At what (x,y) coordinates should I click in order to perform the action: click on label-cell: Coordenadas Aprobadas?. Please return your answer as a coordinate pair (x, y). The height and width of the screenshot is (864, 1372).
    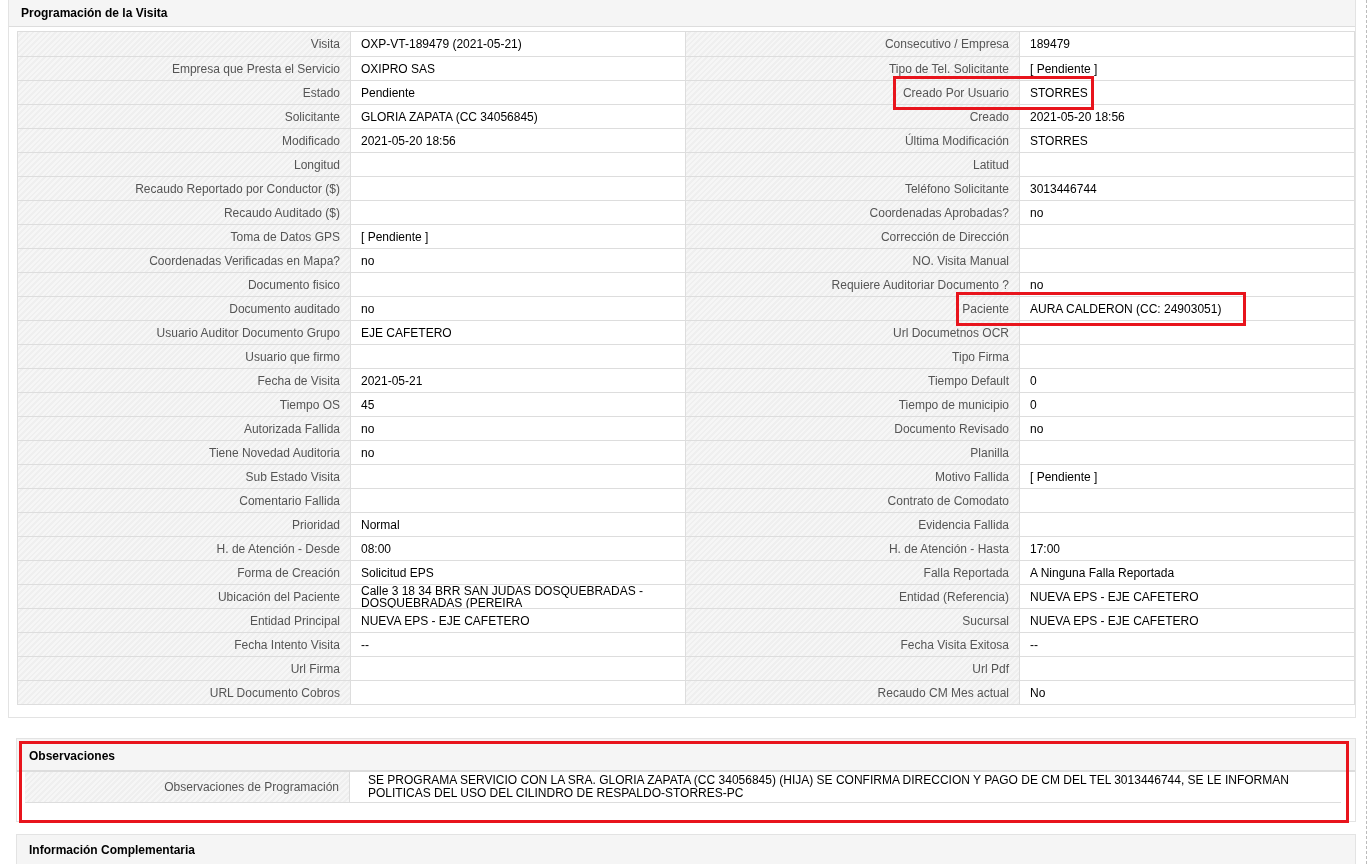
    Looking at the image, I should click on (853, 212).